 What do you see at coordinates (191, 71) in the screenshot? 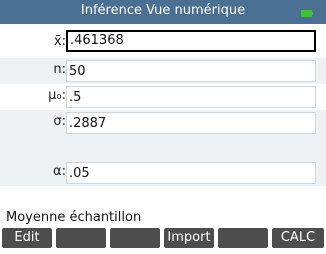
I see `n-field: 50` at bounding box center [191, 71].